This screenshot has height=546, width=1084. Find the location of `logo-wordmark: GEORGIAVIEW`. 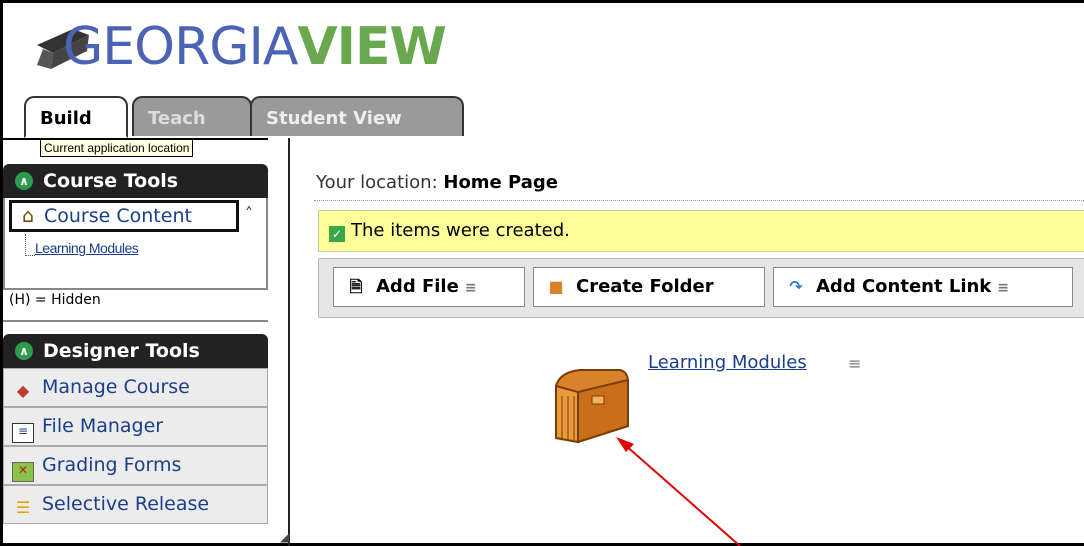

logo-wordmark: GEORGIAVIEW is located at coordinates (255, 47).